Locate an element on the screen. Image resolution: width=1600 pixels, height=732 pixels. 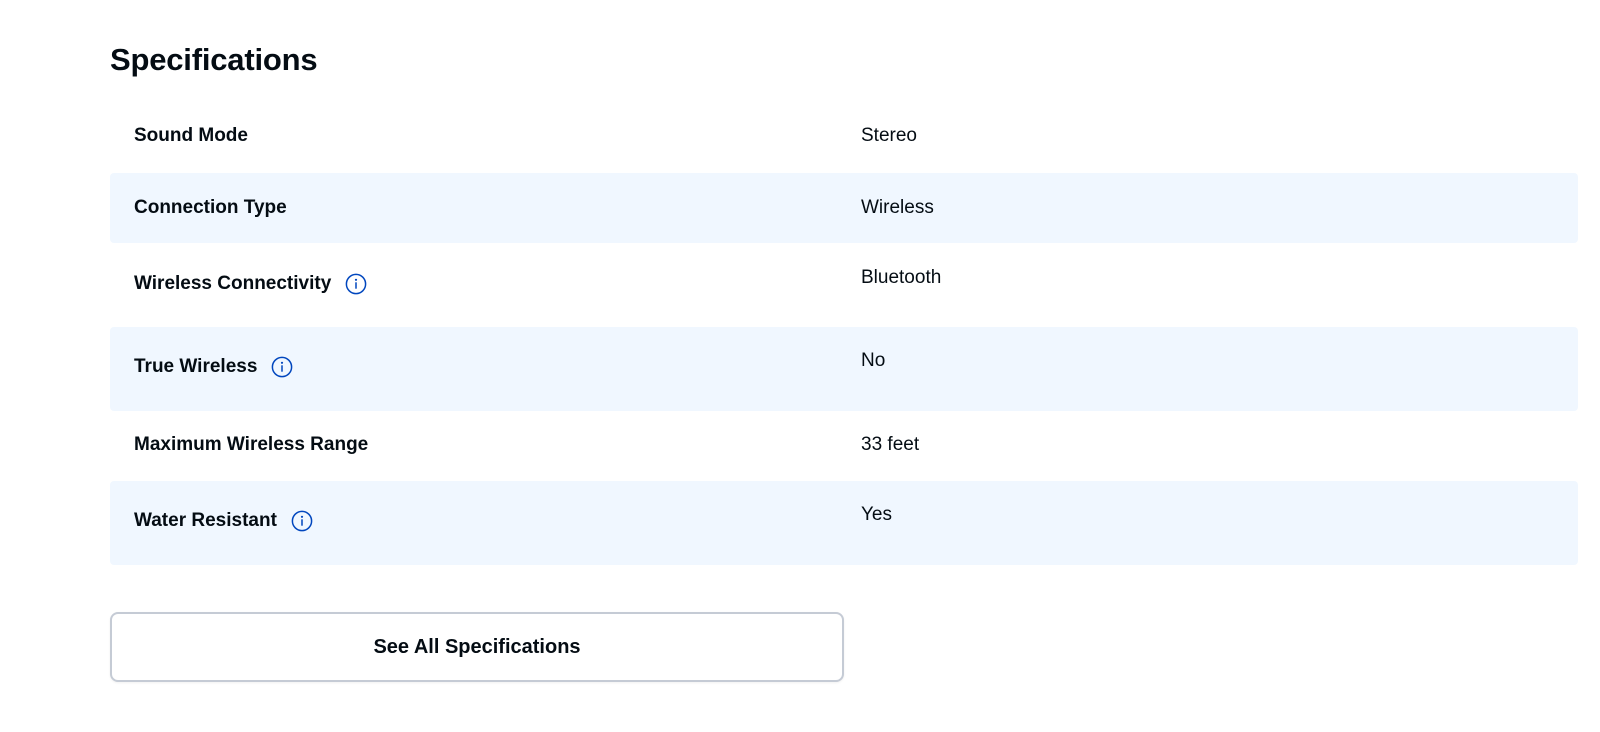
spec-row-sound-mode: Sound Mode Stereo is located at coordinates (844, 139).